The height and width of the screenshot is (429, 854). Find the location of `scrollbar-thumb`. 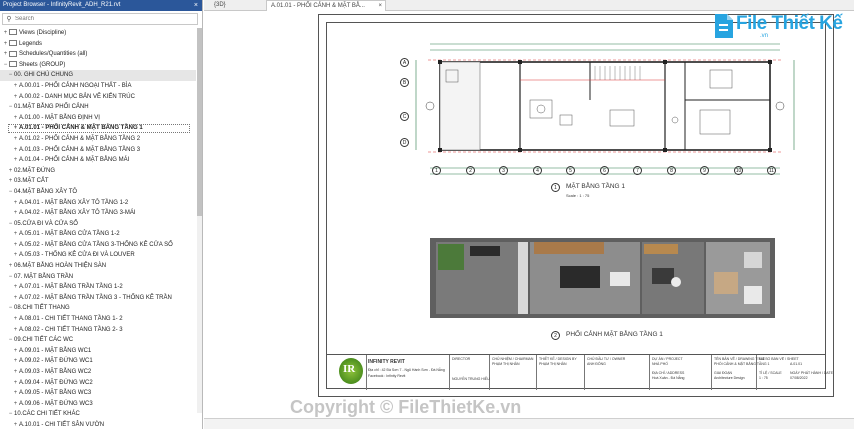

scrollbar-thumb is located at coordinates (199, 122).